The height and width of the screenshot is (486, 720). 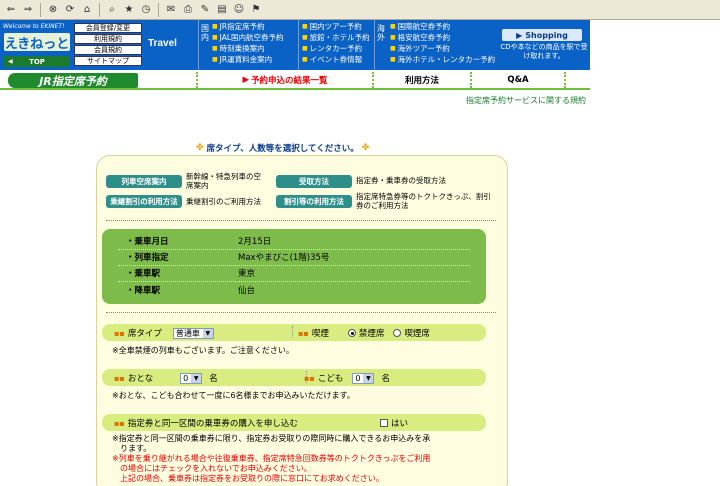 I want to click on receipt-button: 受取方法, so click(x=314, y=181).